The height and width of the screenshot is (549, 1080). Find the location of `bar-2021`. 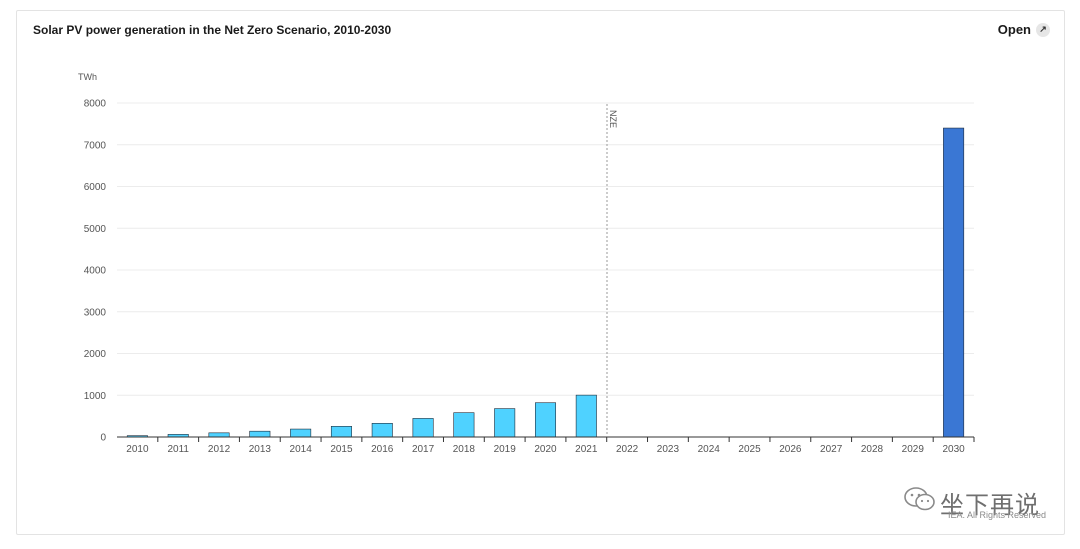

bar-2021 is located at coordinates (586, 416).